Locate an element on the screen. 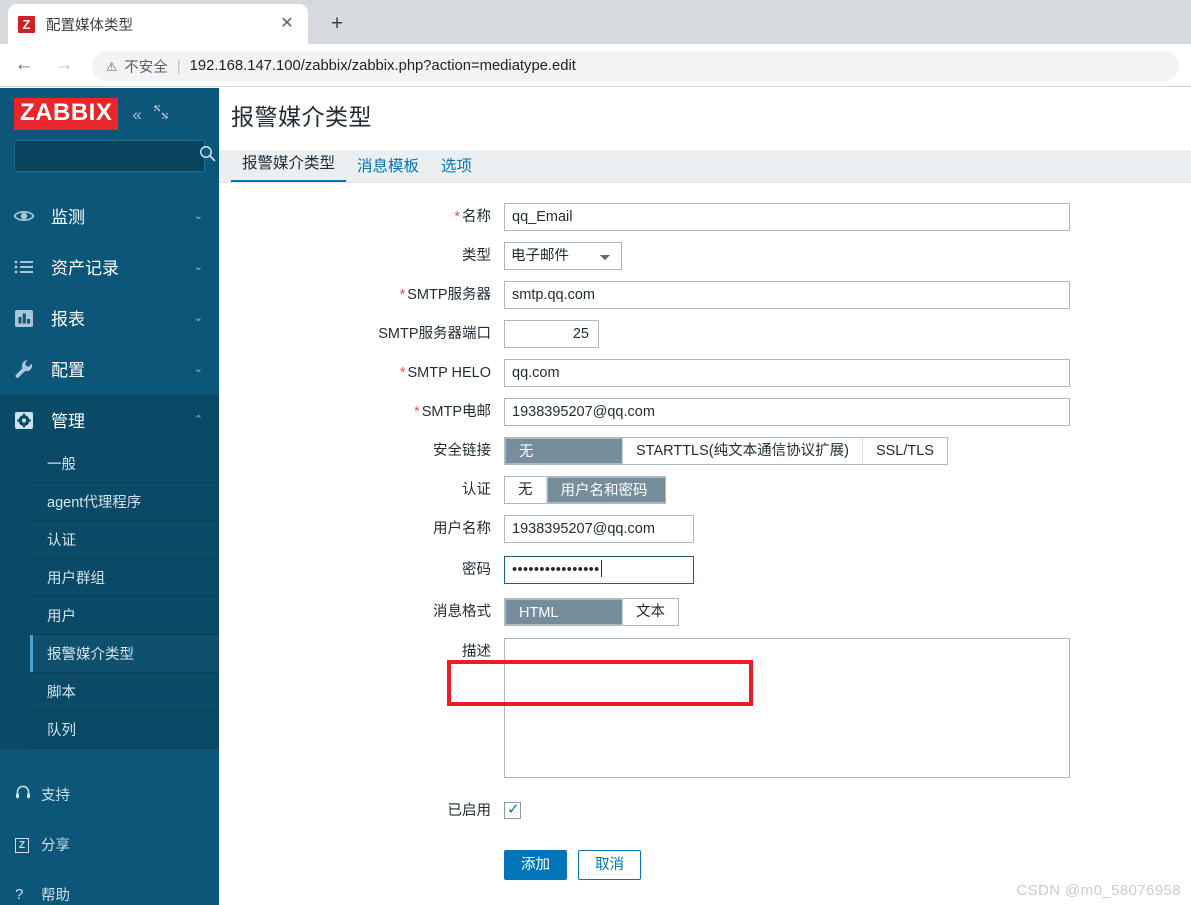 The width and height of the screenshot is (1191, 905). sidebar-footer-label: 分享 is located at coordinates (55, 845).